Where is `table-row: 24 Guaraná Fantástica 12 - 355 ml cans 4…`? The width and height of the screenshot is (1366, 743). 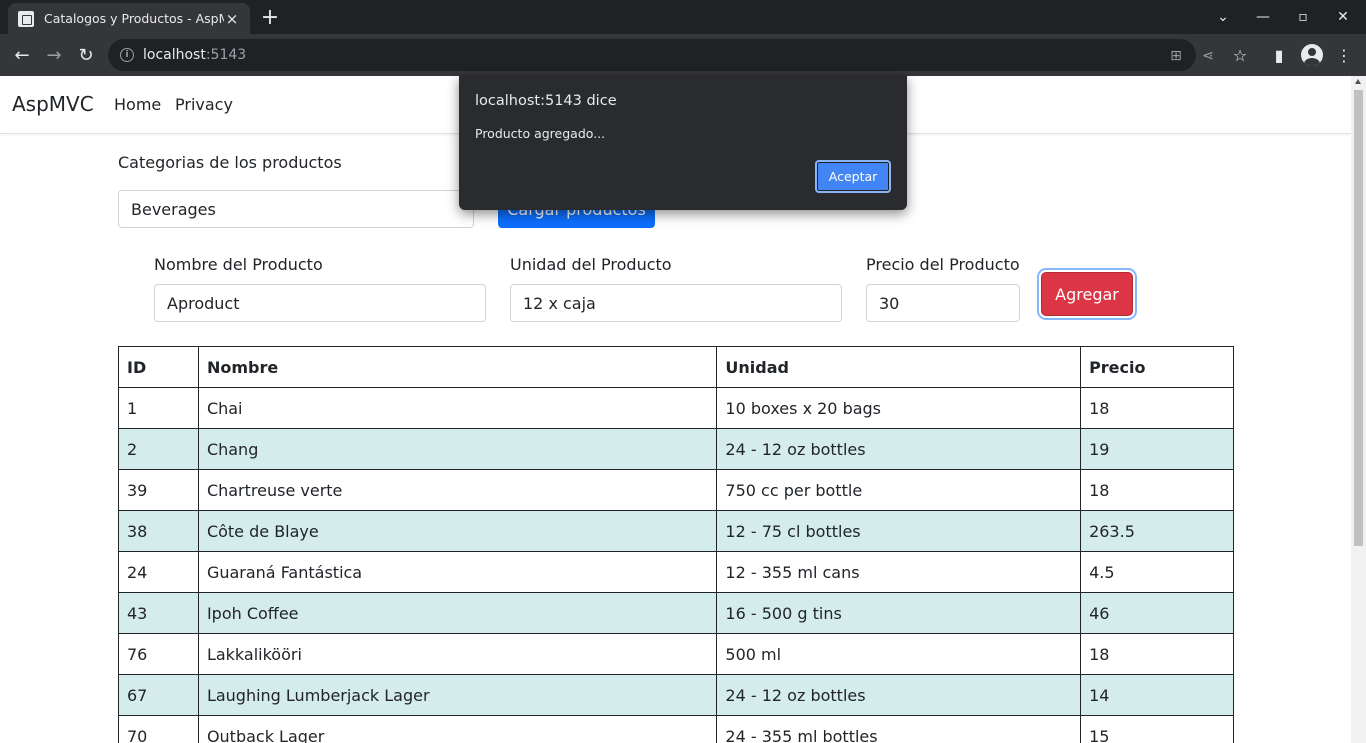 table-row: 24 Guaraná Fantástica 12 - 355 ml cans 4… is located at coordinates (676, 572).